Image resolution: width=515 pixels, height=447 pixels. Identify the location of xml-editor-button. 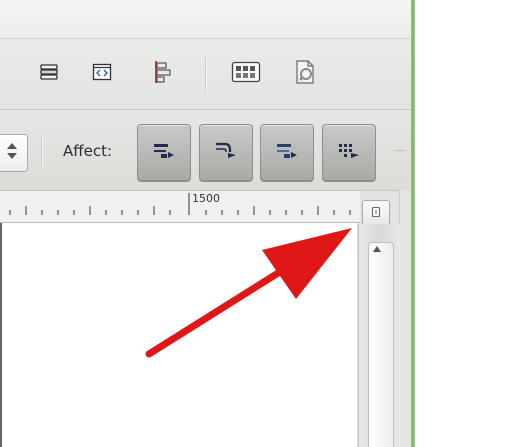
(102, 74).